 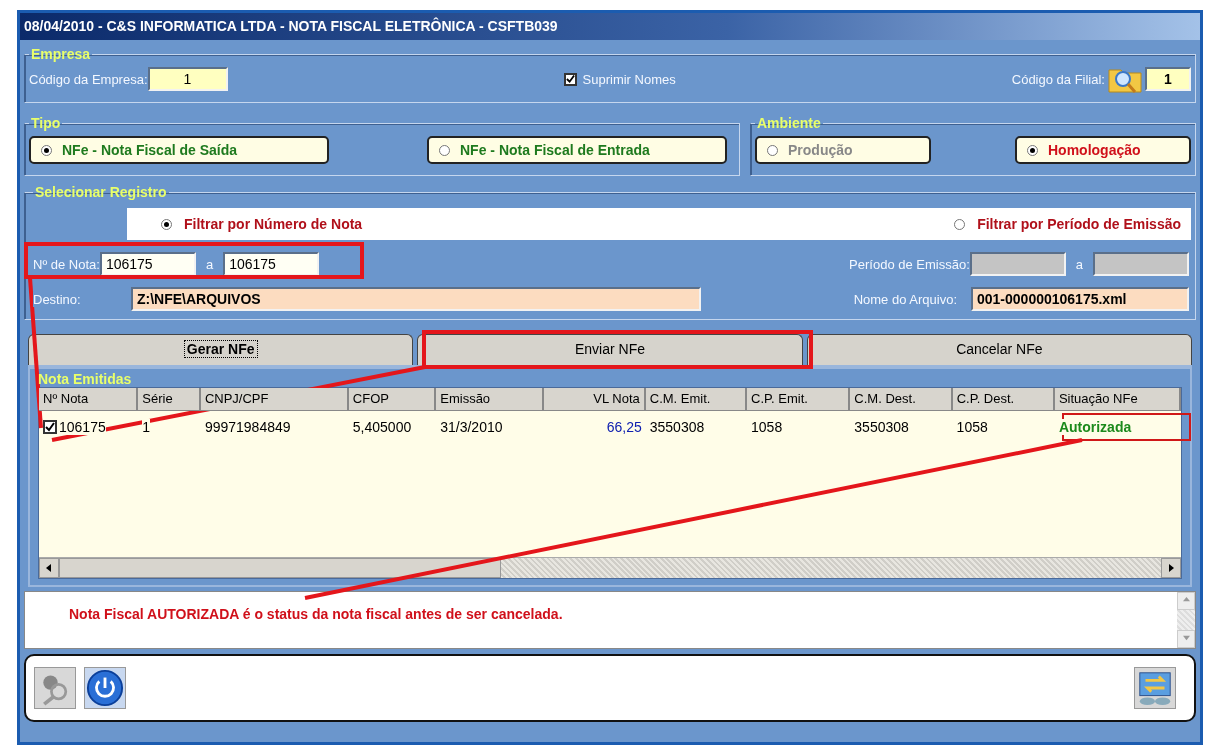 What do you see at coordinates (49, 568) in the screenshot?
I see `left-arrow-icon` at bounding box center [49, 568].